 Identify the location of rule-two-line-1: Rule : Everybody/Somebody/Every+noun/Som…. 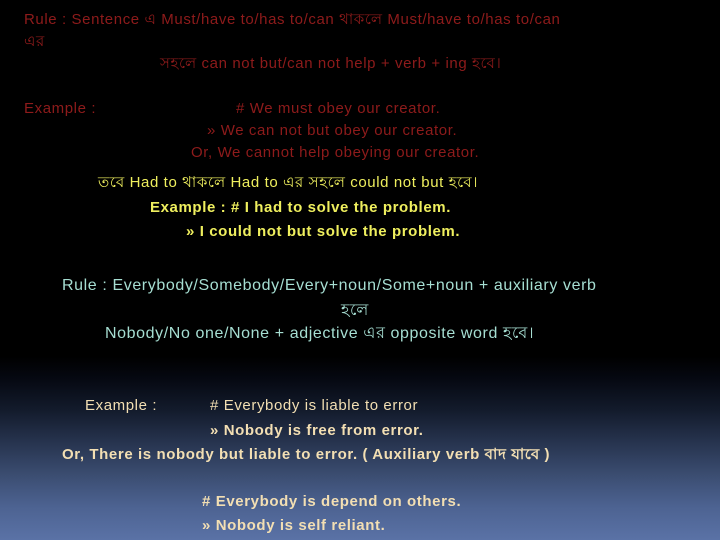
(329, 285).